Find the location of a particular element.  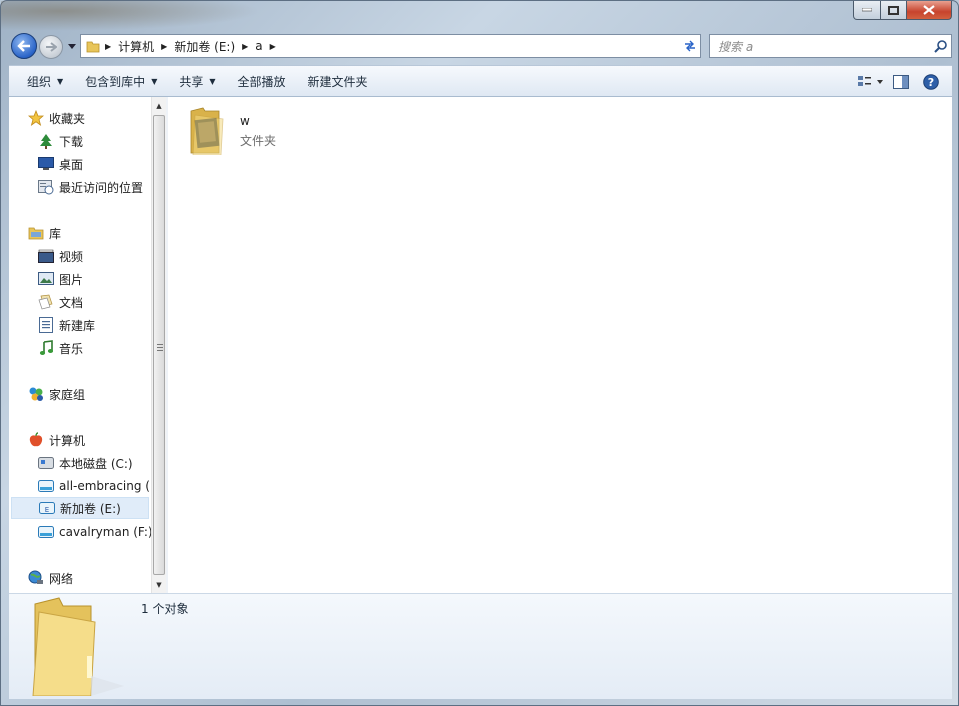

maximize-button is located at coordinates (894, 10).